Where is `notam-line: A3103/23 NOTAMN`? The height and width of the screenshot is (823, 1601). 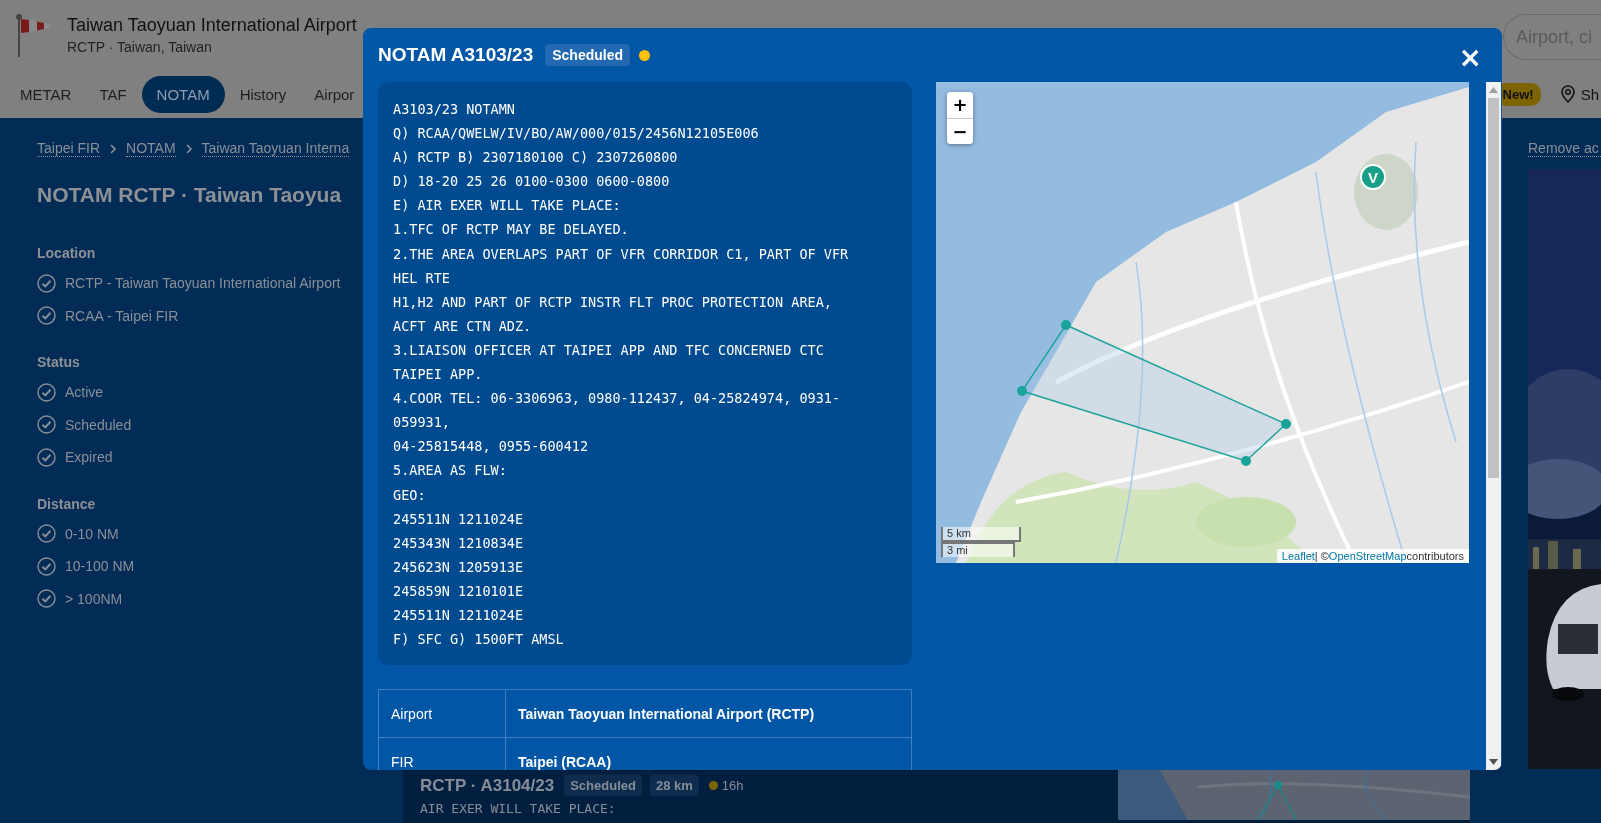 notam-line: A3103/23 NOTAMN is located at coordinates (454, 109).